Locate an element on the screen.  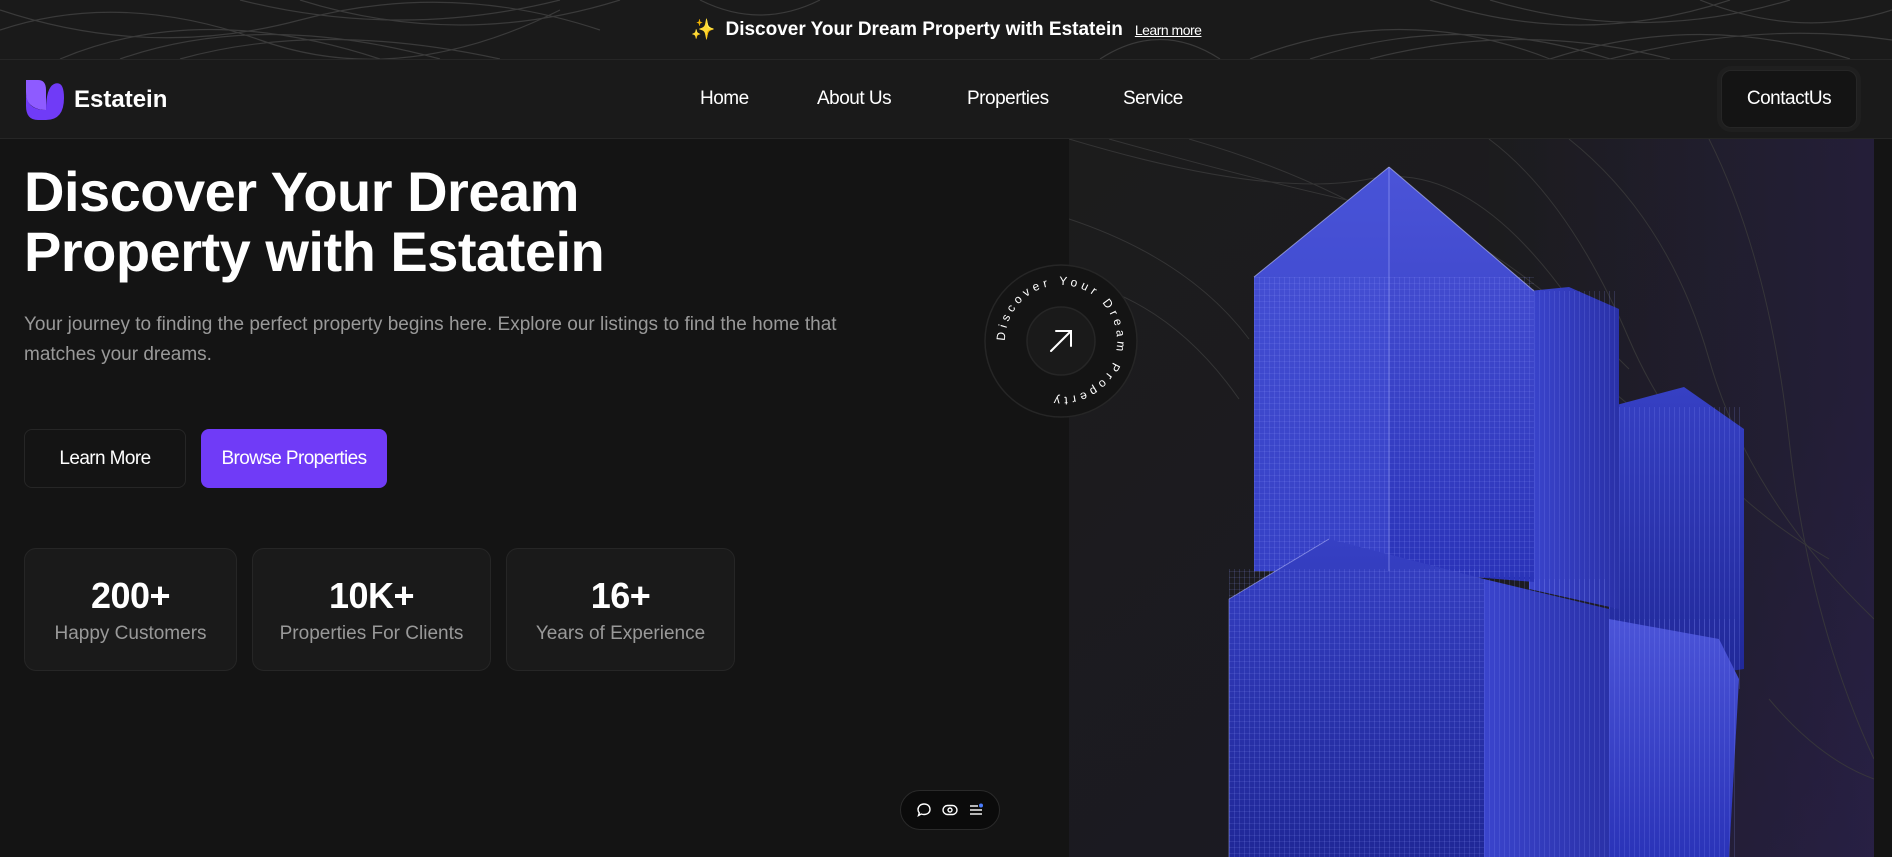
eye-icon is located at coordinates (950, 810).